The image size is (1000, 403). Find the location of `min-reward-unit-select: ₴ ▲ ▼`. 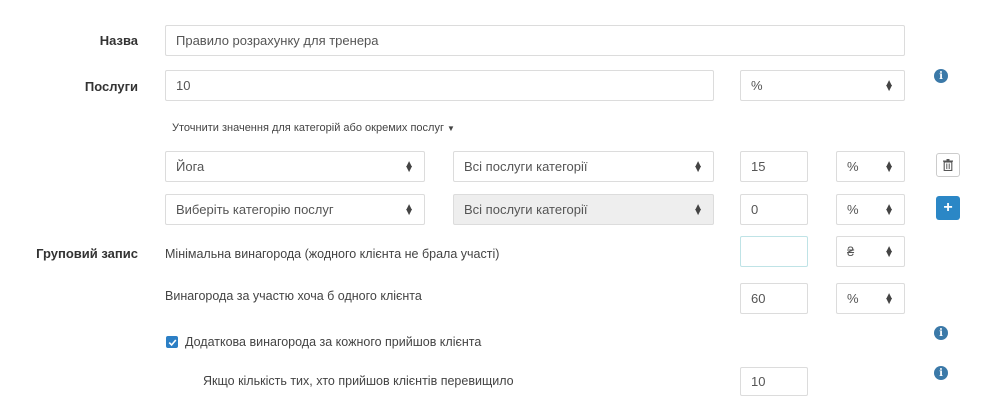

min-reward-unit-select: ₴ ▲ ▼ is located at coordinates (870, 251).